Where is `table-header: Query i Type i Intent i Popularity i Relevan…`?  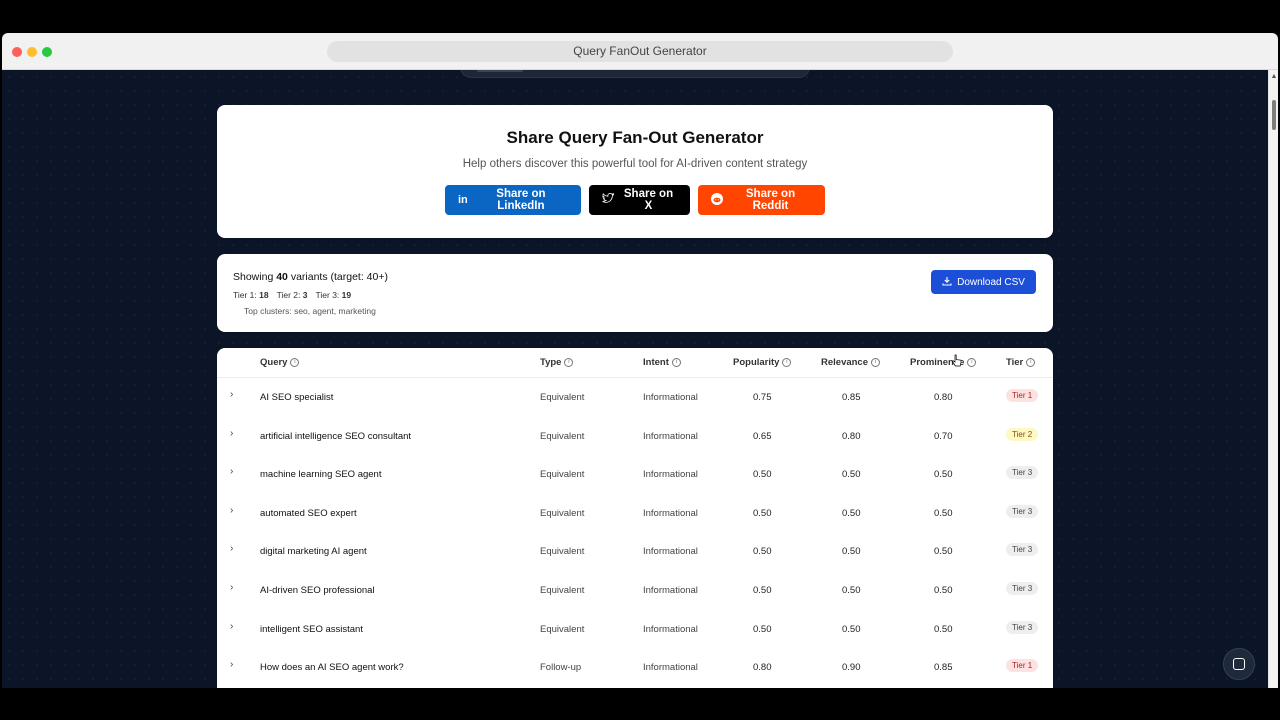
table-header: Query i Type i Intent i Popularity i Relevan… is located at coordinates (635, 363).